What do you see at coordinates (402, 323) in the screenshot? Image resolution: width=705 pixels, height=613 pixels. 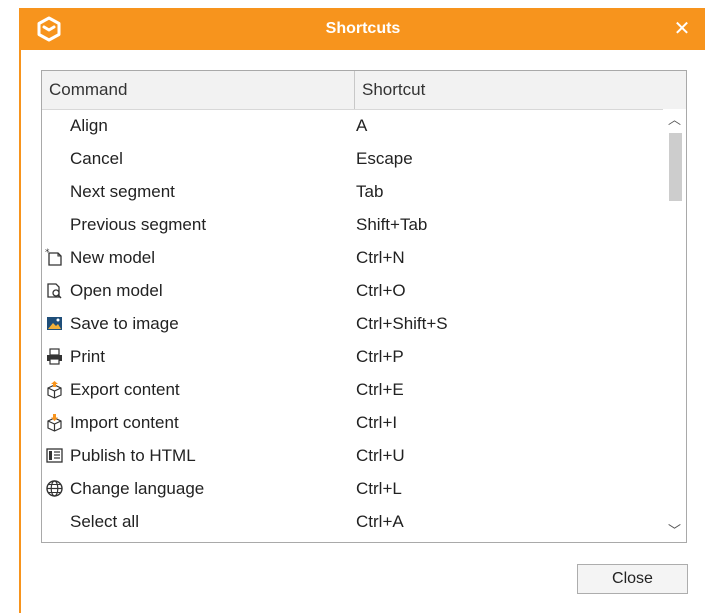 I see `shortcut-cell: Ctrl+Shift+S` at bounding box center [402, 323].